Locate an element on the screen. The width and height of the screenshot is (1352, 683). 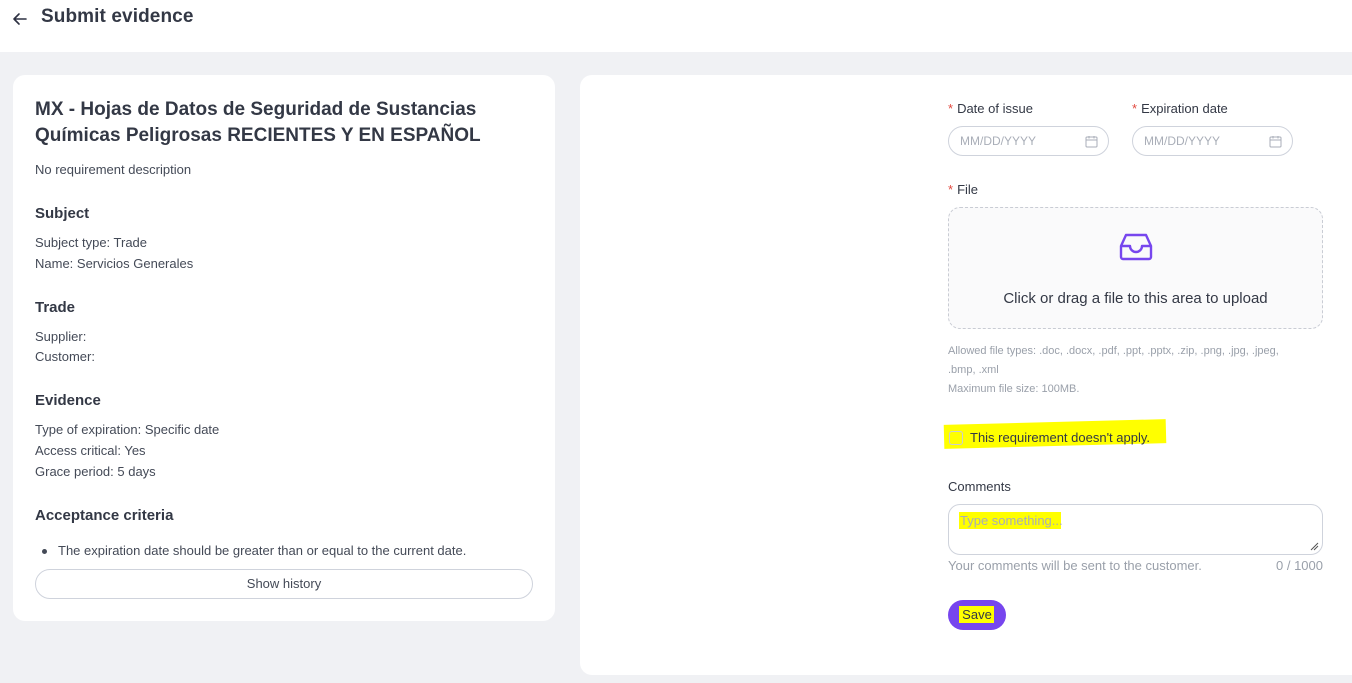
requirement-description: No requirement description is located at coordinates (113, 169).